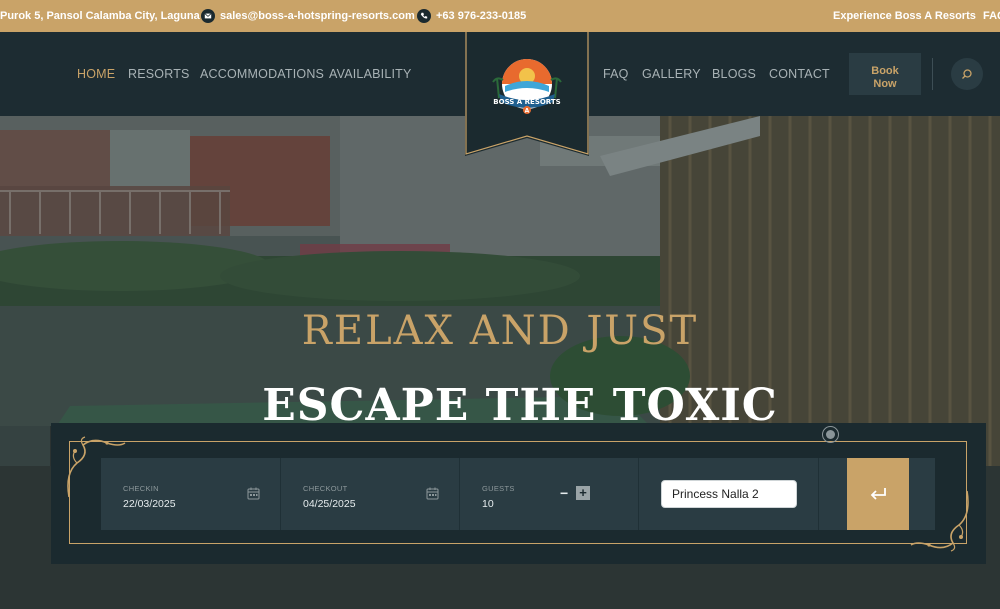 The width and height of the screenshot is (1000, 609). Describe the element at coordinates (191, 494) in the screenshot. I see `checkin-field: CHECKIN 22/03/2025` at that location.